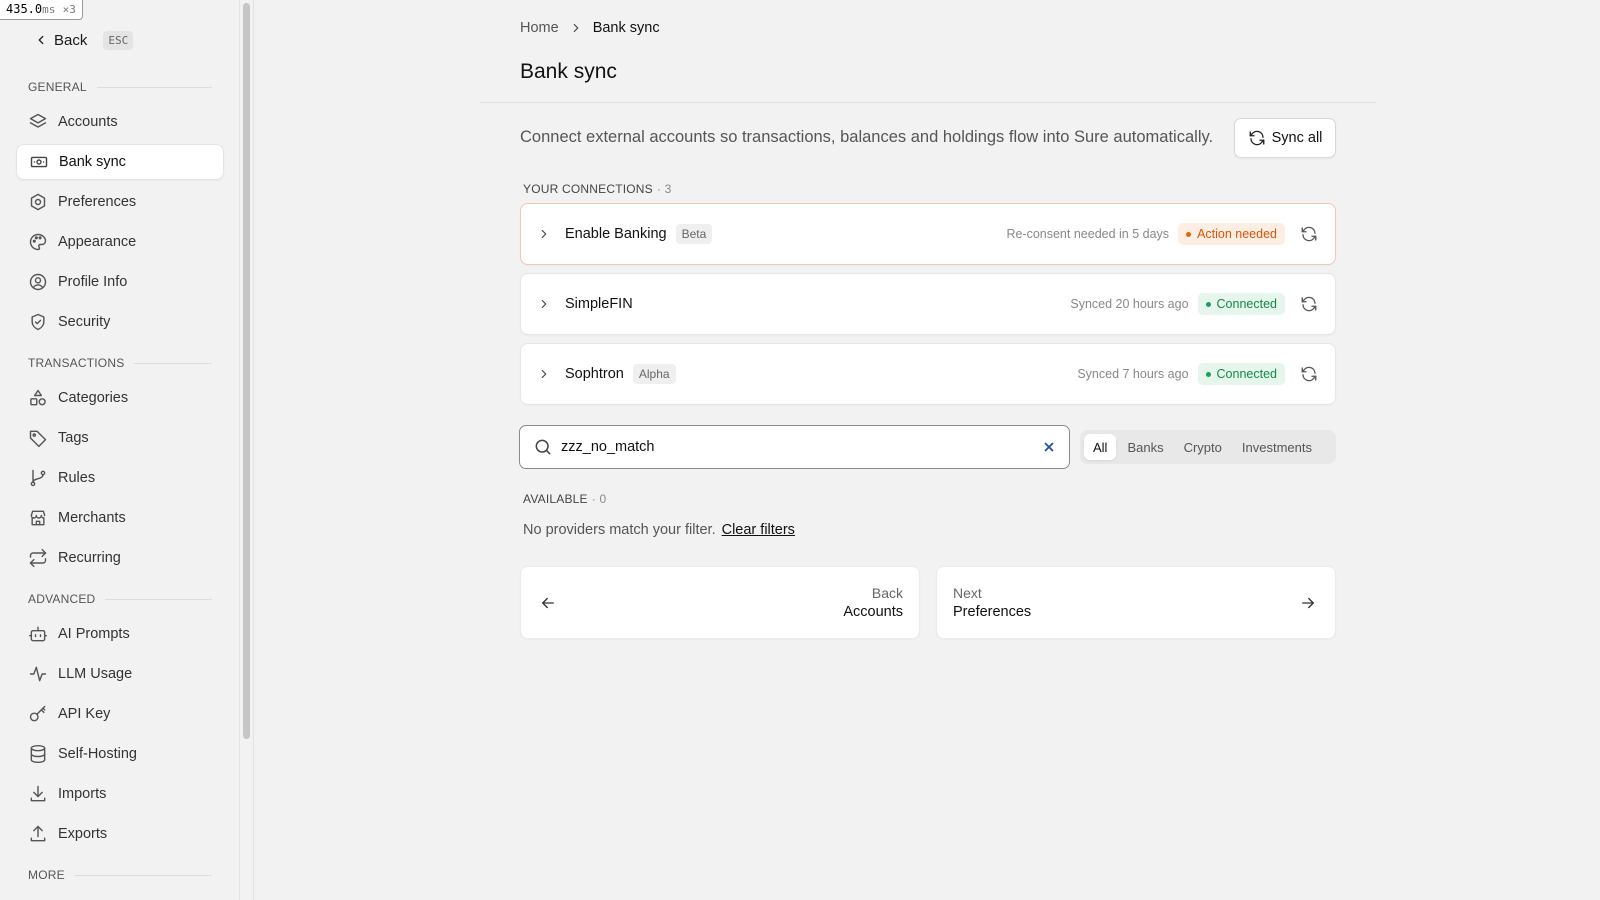 Image resolution: width=1600 pixels, height=900 pixels. I want to click on sync-all-button: Sync all, so click(1285, 138).